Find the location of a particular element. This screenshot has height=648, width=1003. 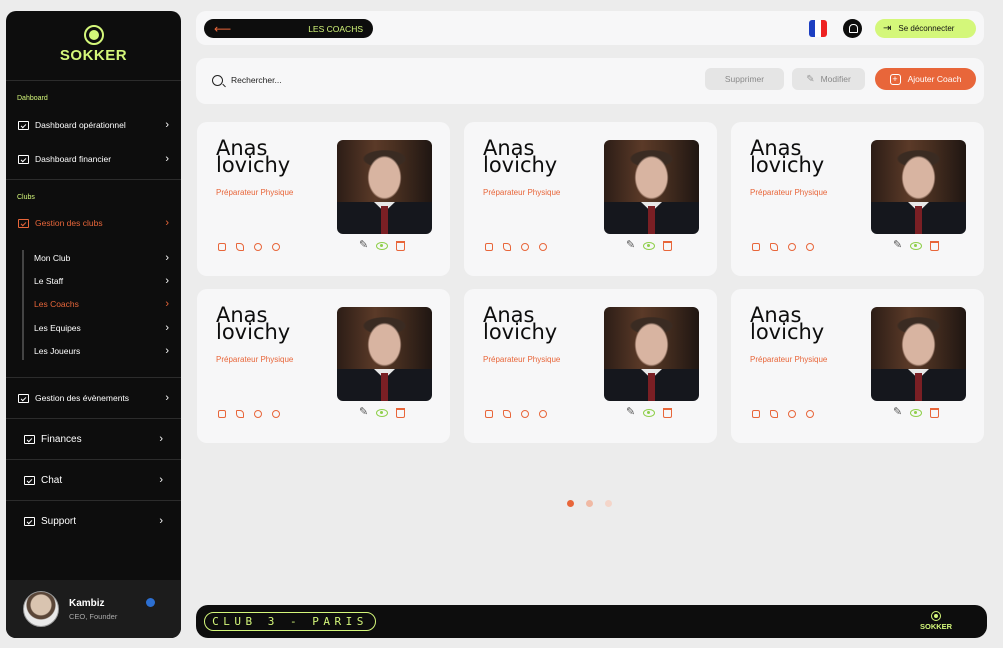

sidebar-item-gestion-clubs: Gestion des clubs › is located at coordinates (93, 223).